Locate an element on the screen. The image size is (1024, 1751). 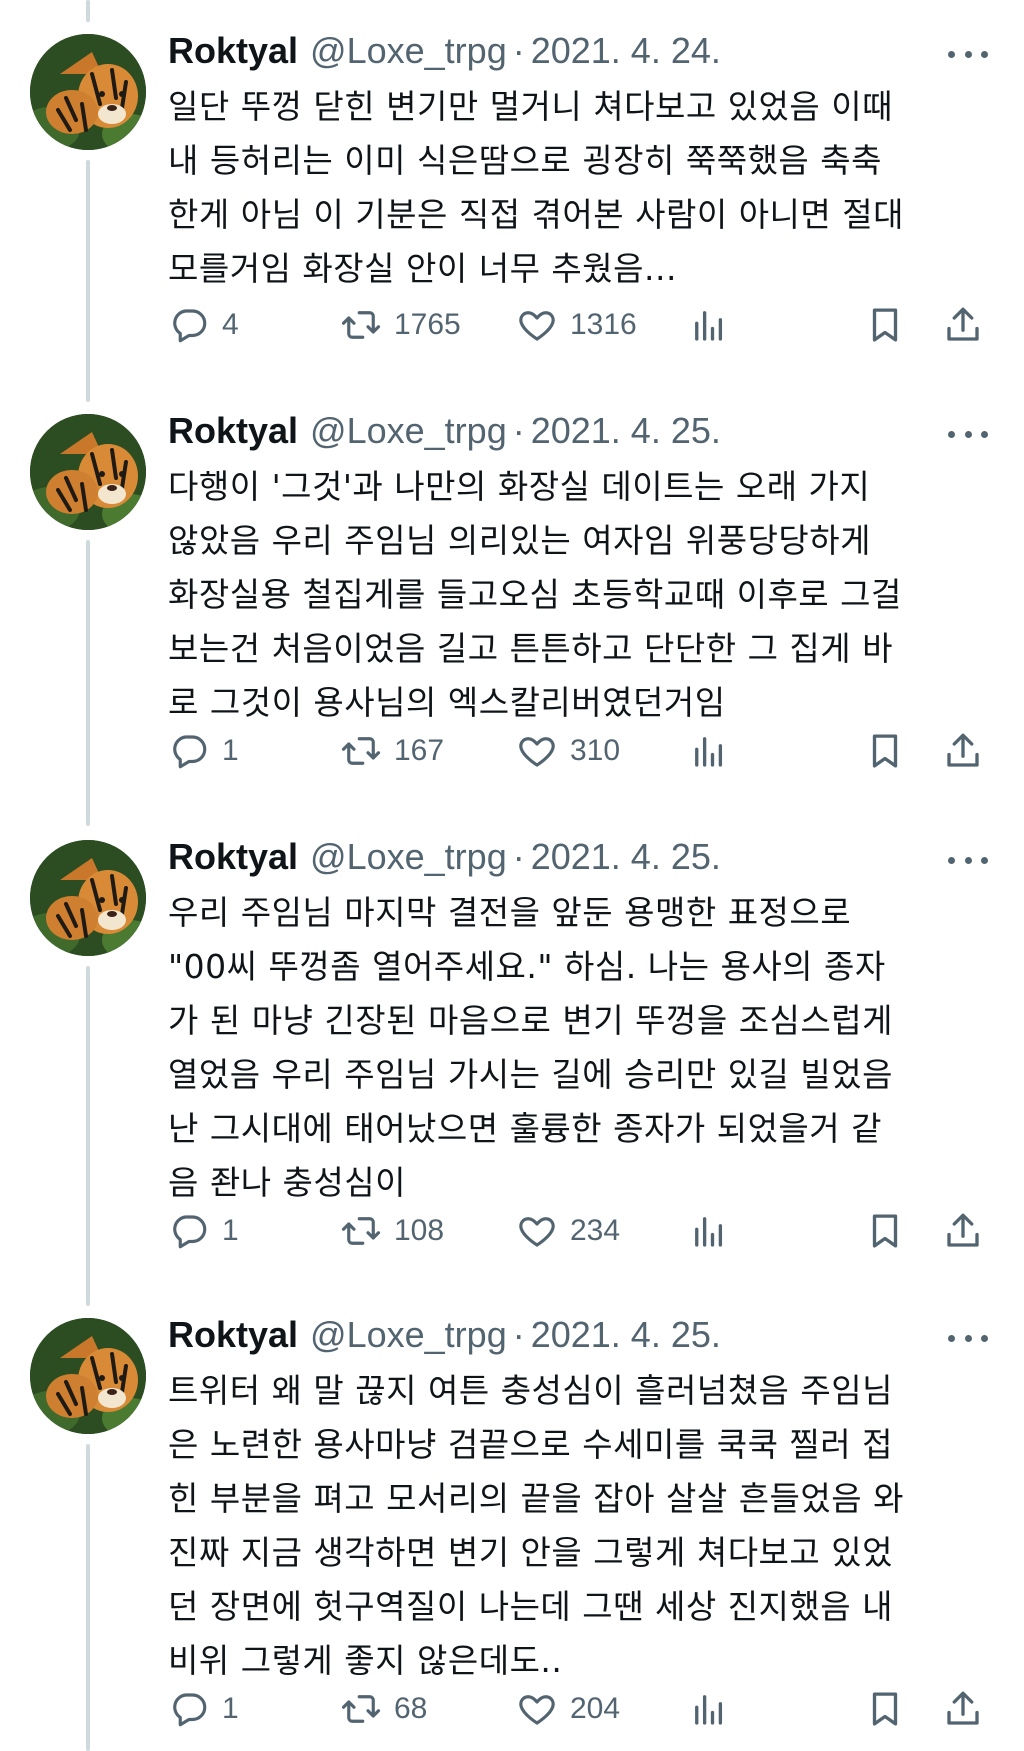
tweet-text-line: 내 등허리는 이미 식은땀으로 굉장히 쭉쭉했음 축축 is located at coordinates (525, 160).